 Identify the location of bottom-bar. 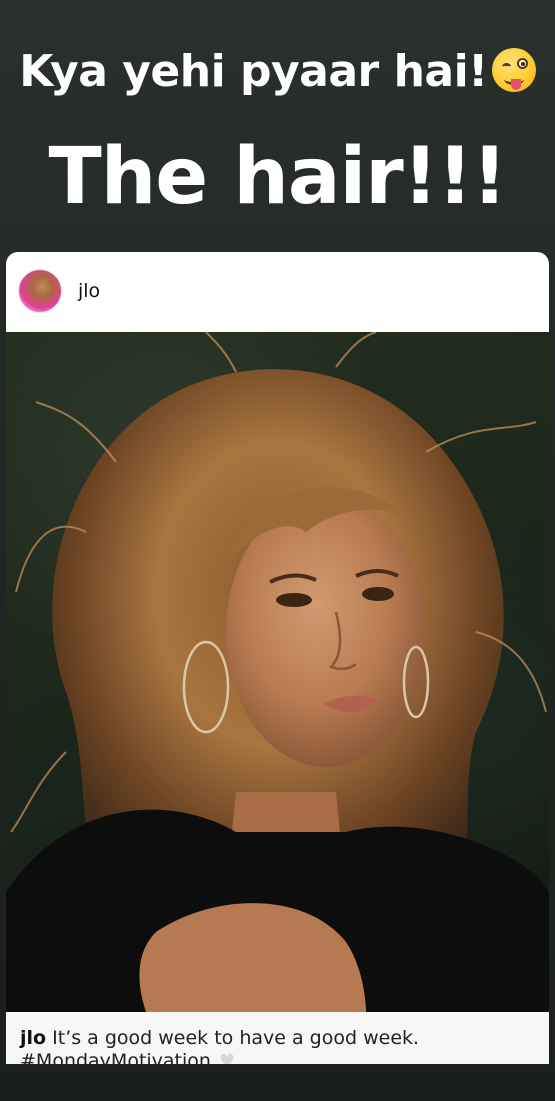
(277, 1084).